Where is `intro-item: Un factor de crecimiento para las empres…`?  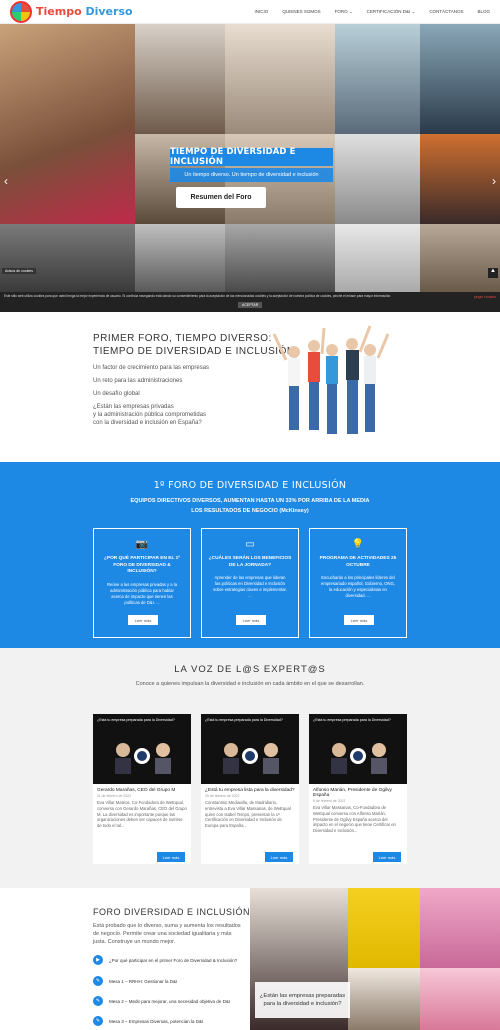 intro-item: Un factor de crecimiento para las empres… is located at coordinates (151, 368).